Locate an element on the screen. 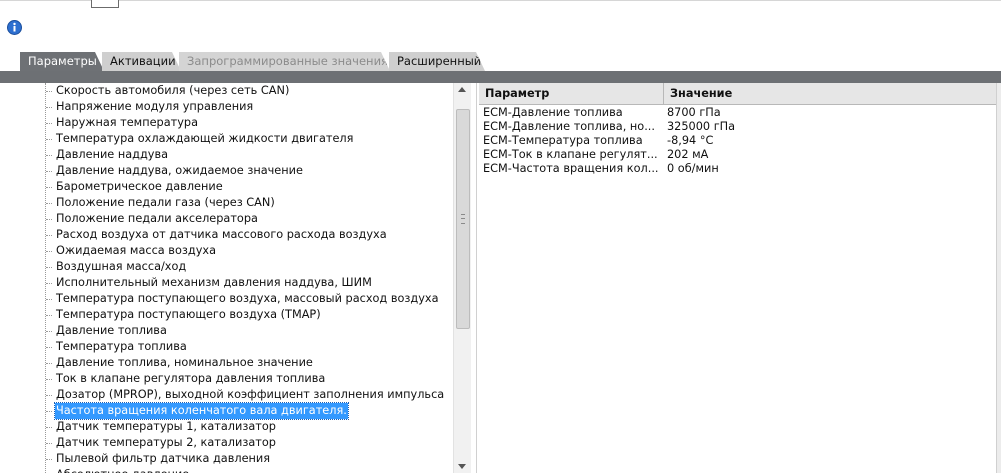 Image resolution: width=1001 pixels, height=473 pixels. cell-parameter: ECM-Температура топлива is located at coordinates (563, 140).